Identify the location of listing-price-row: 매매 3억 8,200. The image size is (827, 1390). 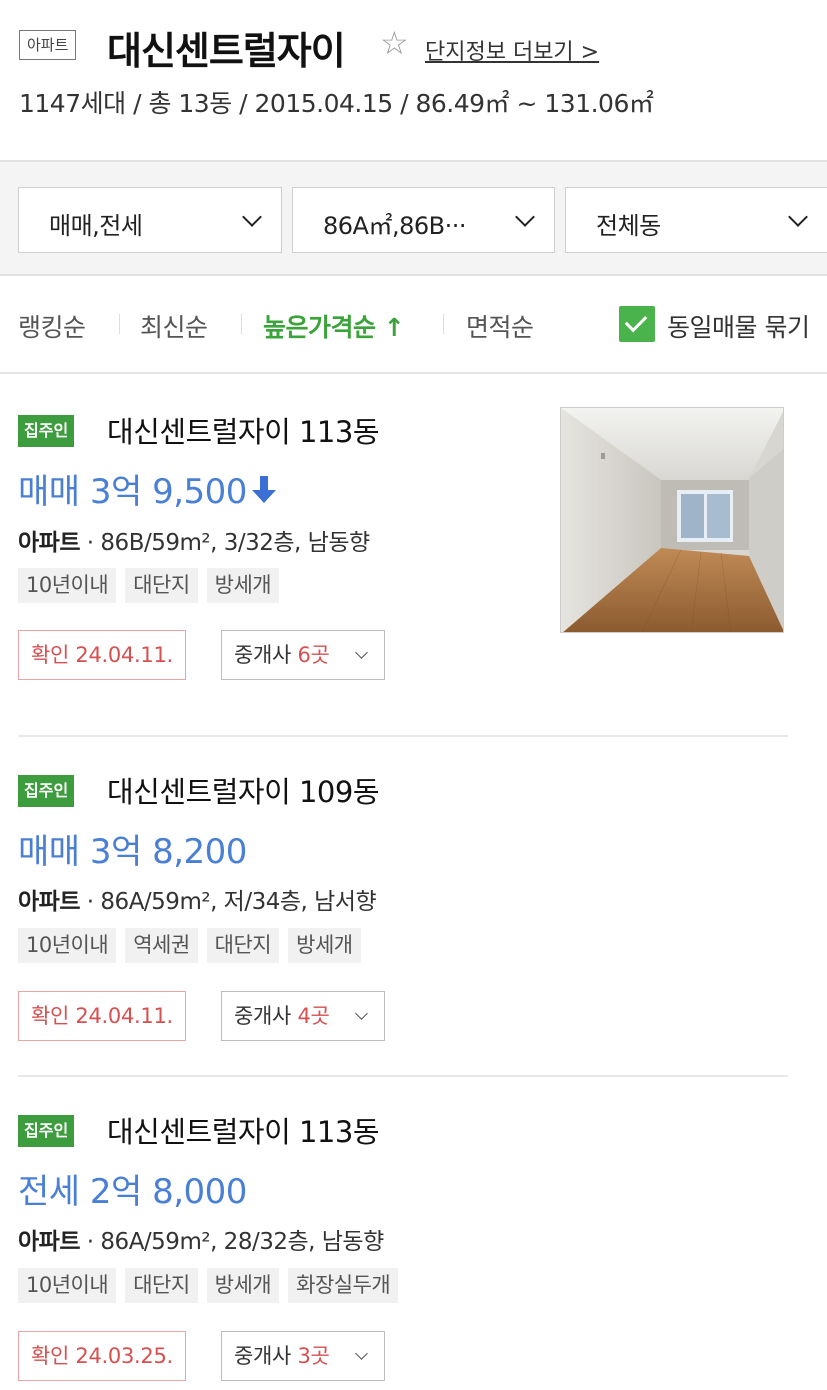
(132, 848).